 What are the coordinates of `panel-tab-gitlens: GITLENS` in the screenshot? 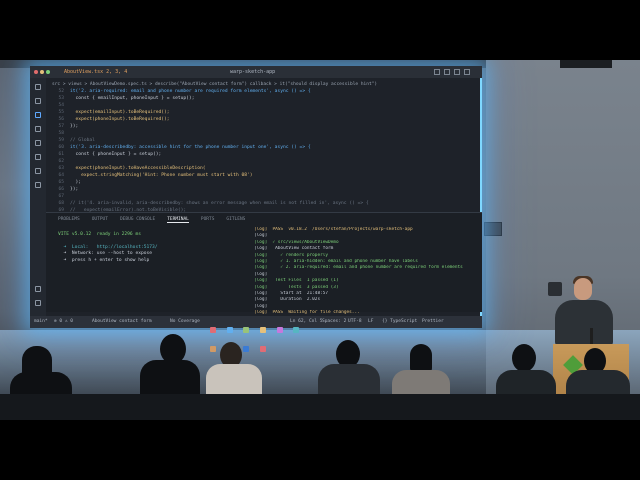 It's located at (235, 219).